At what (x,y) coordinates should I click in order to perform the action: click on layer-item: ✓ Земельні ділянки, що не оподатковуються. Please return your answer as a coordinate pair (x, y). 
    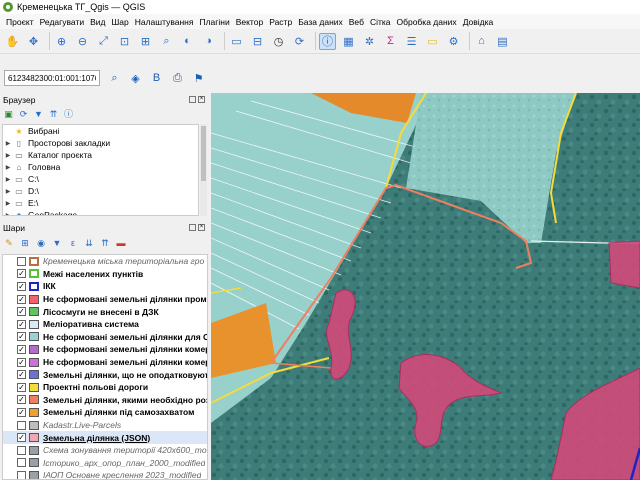
    Looking at the image, I should click on (105, 374).